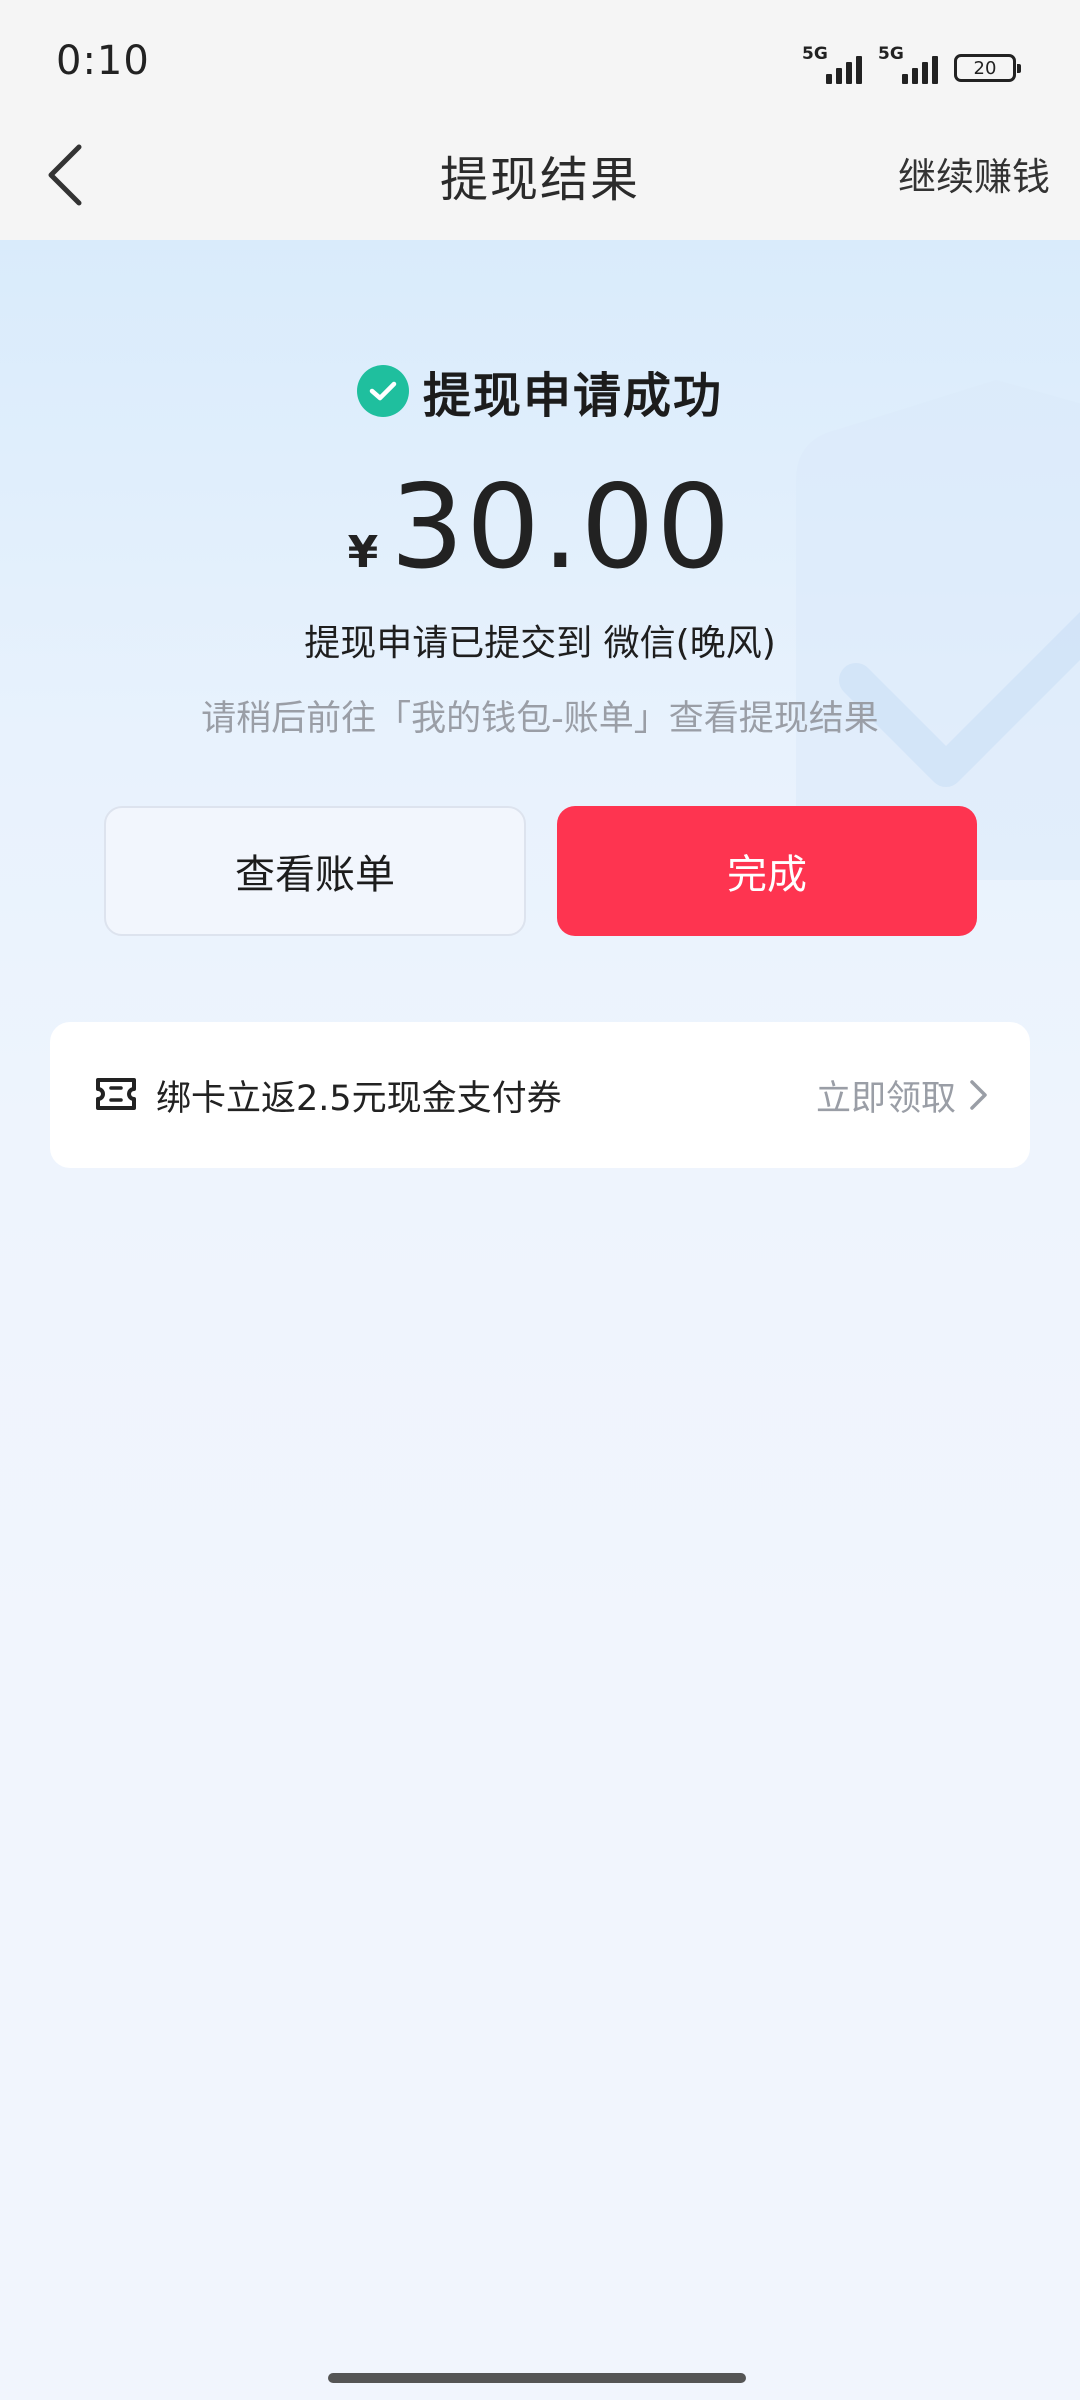  What do you see at coordinates (886, 1095) in the screenshot?
I see `claim-now-link: 立即领取` at bounding box center [886, 1095].